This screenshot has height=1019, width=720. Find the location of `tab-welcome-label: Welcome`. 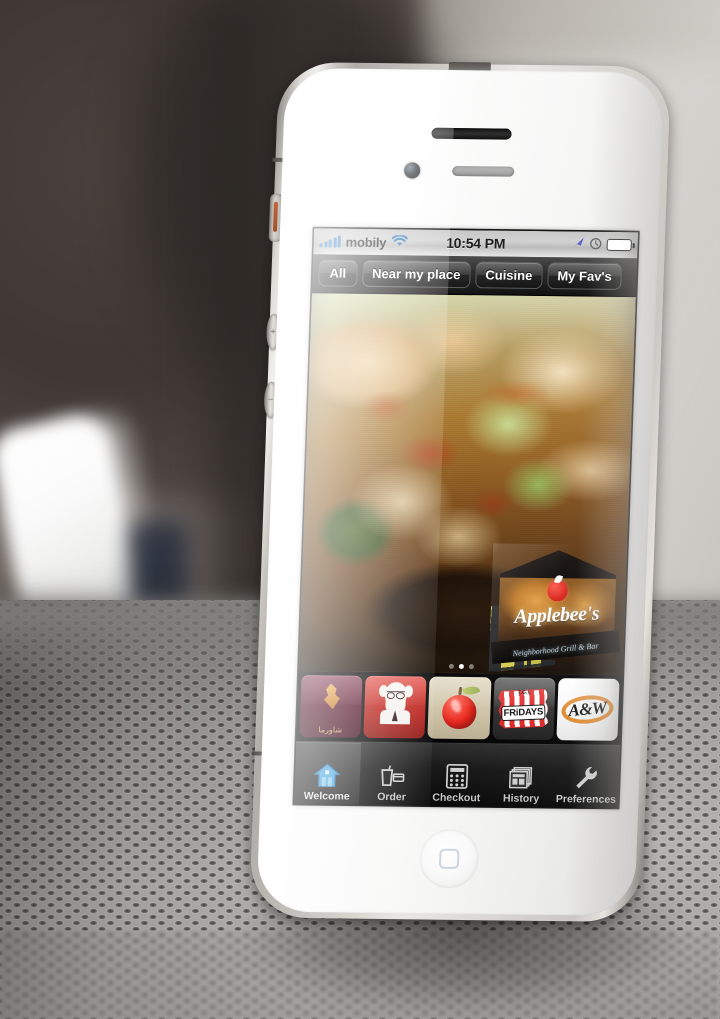

tab-welcome-label: Welcome is located at coordinates (326, 796).